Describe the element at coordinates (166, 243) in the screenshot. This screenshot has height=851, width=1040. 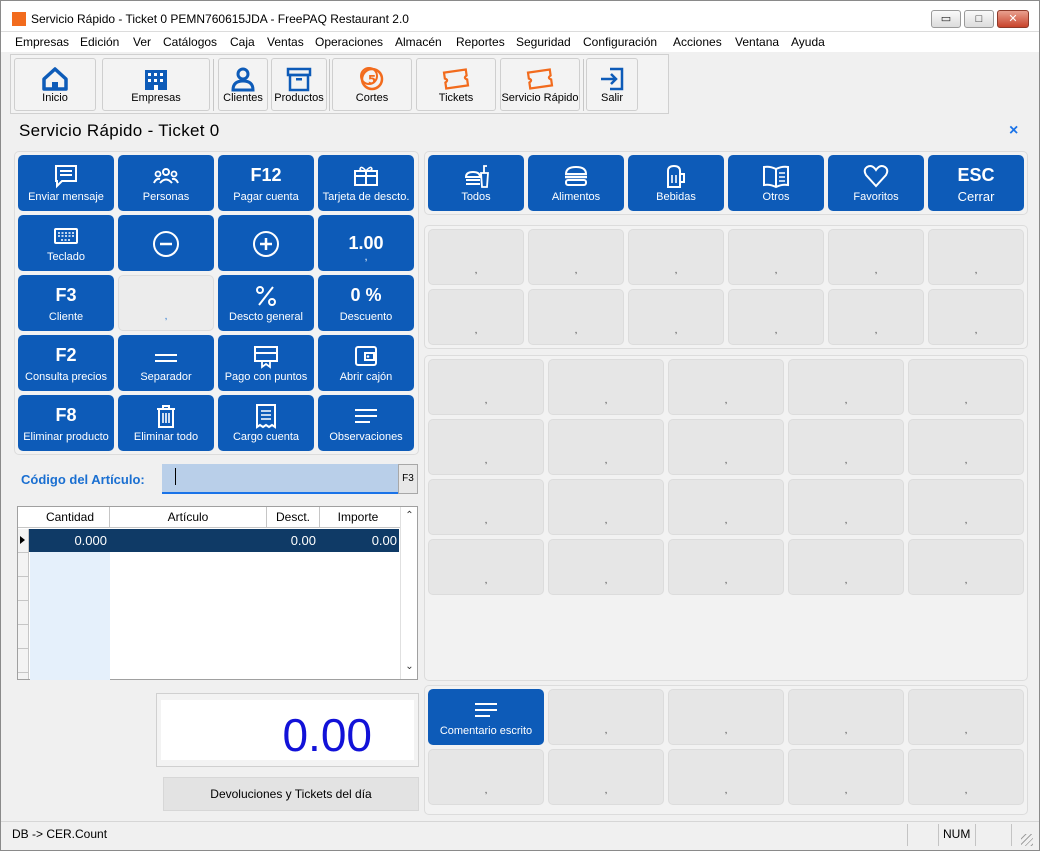
I see `decrease-quantity-button` at that location.